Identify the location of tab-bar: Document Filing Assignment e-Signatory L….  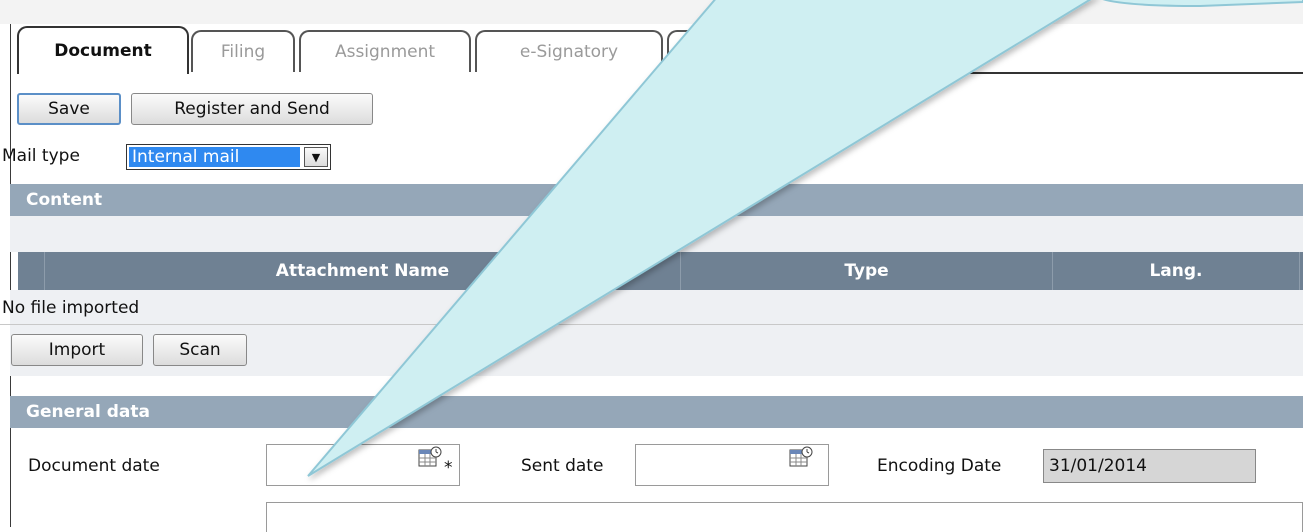
(657, 49).